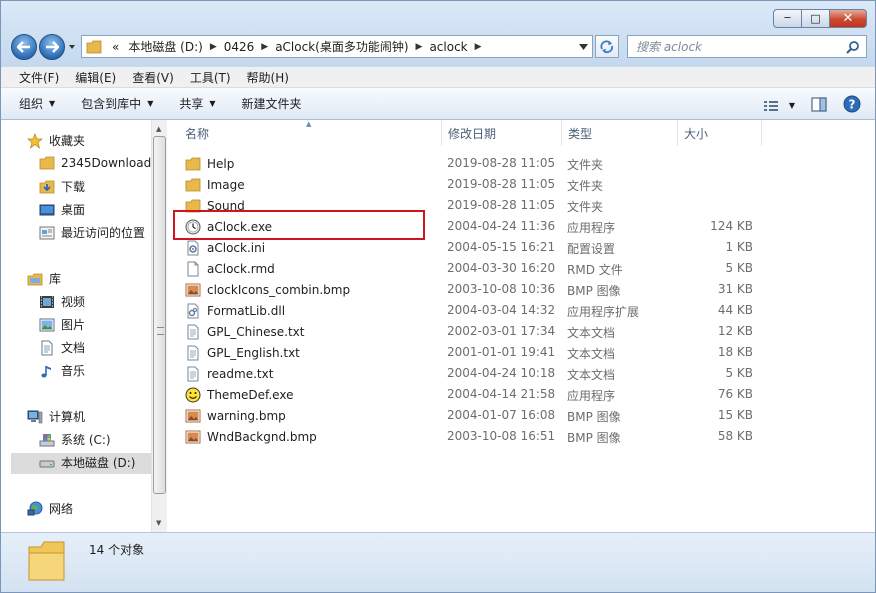 The image size is (876, 593). What do you see at coordinates (210, 77) in the screenshot?
I see `menu-tools: 工具(T)` at bounding box center [210, 77].